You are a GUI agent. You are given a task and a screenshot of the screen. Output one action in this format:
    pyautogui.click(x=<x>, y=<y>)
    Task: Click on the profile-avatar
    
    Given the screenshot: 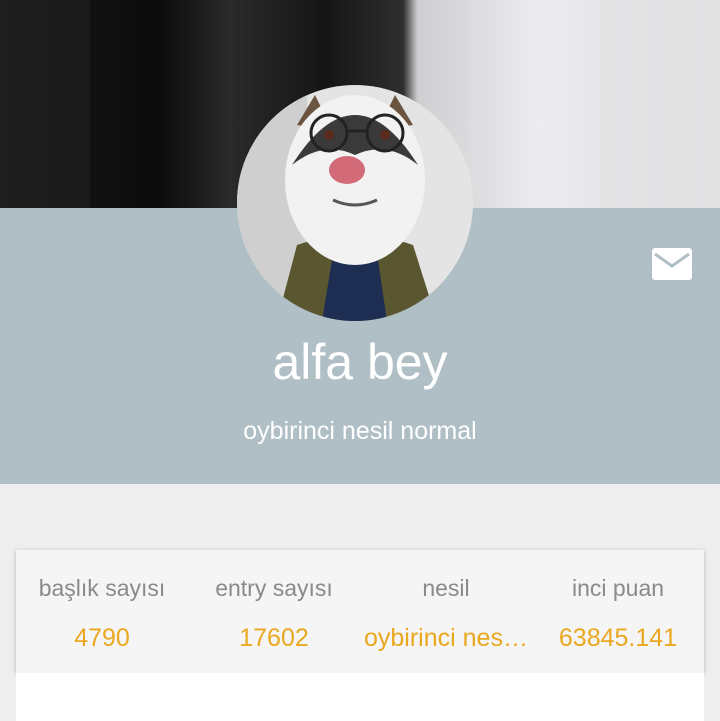 What is the action you would take?
    pyautogui.click(x=355, y=203)
    